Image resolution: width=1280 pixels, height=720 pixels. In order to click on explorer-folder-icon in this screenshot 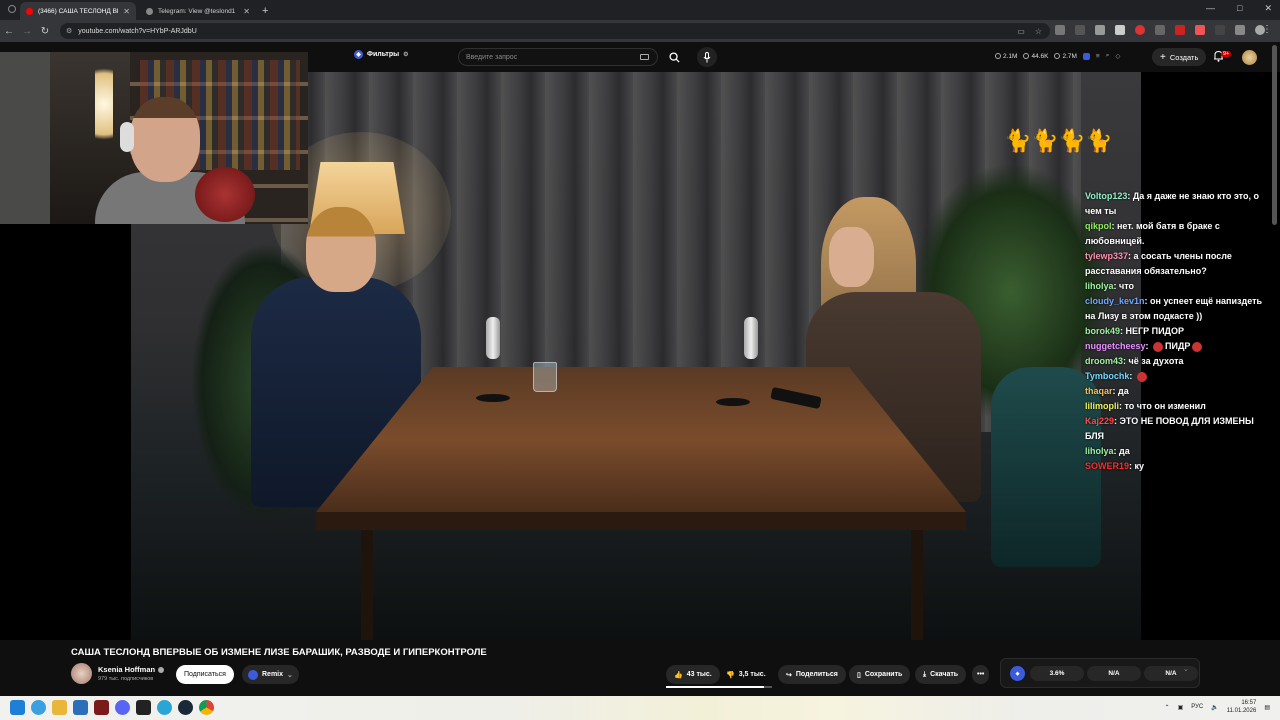, I will do `click(59, 707)`.